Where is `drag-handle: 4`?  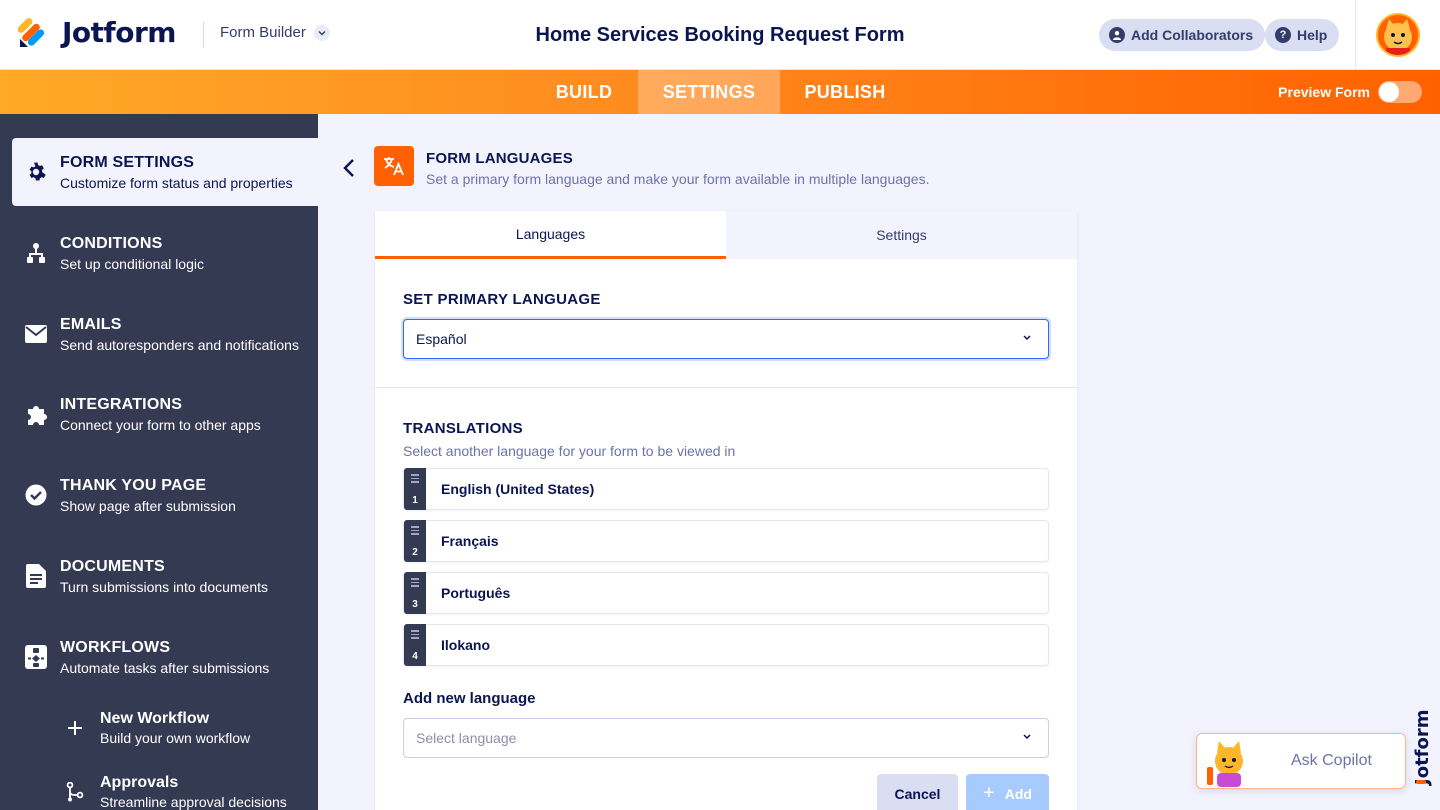
drag-handle: 4 is located at coordinates (415, 645).